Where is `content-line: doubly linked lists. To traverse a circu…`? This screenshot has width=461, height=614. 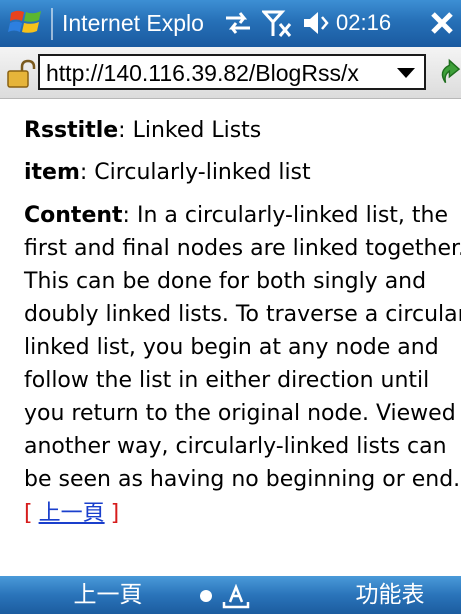 content-line: doubly linked lists. To traverse a circu… is located at coordinates (242, 314).